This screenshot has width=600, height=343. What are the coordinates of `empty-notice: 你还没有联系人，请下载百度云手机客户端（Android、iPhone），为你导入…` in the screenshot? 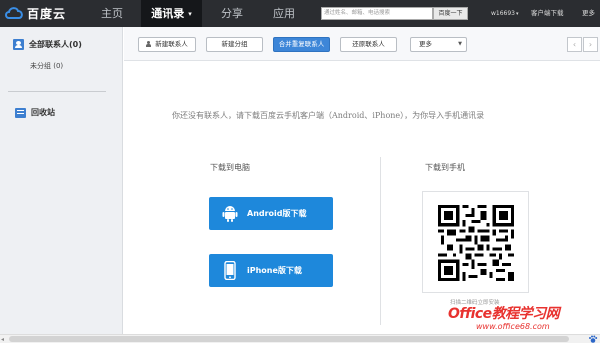 It's located at (328, 115).